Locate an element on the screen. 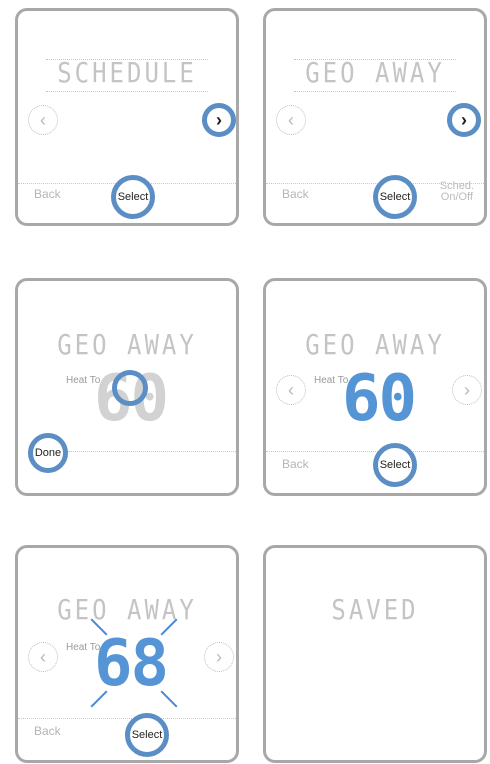  panel-geo-away-heat: GEO AWAY ‹ Heat To 60 › Back Select is located at coordinates (375, 387).